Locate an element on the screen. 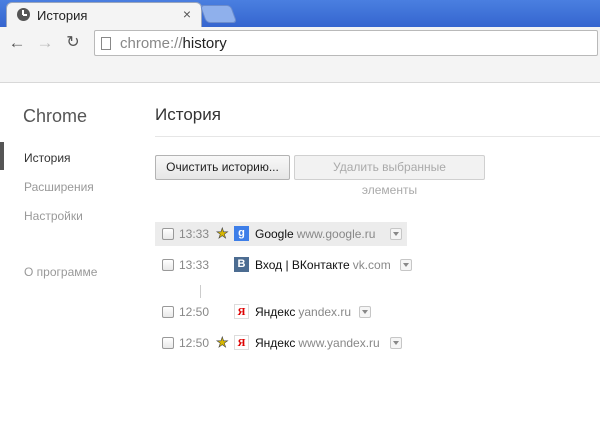 This screenshot has width=600, height=442. remove-selected-button: Удалить выбранные элементы is located at coordinates (389, 176).